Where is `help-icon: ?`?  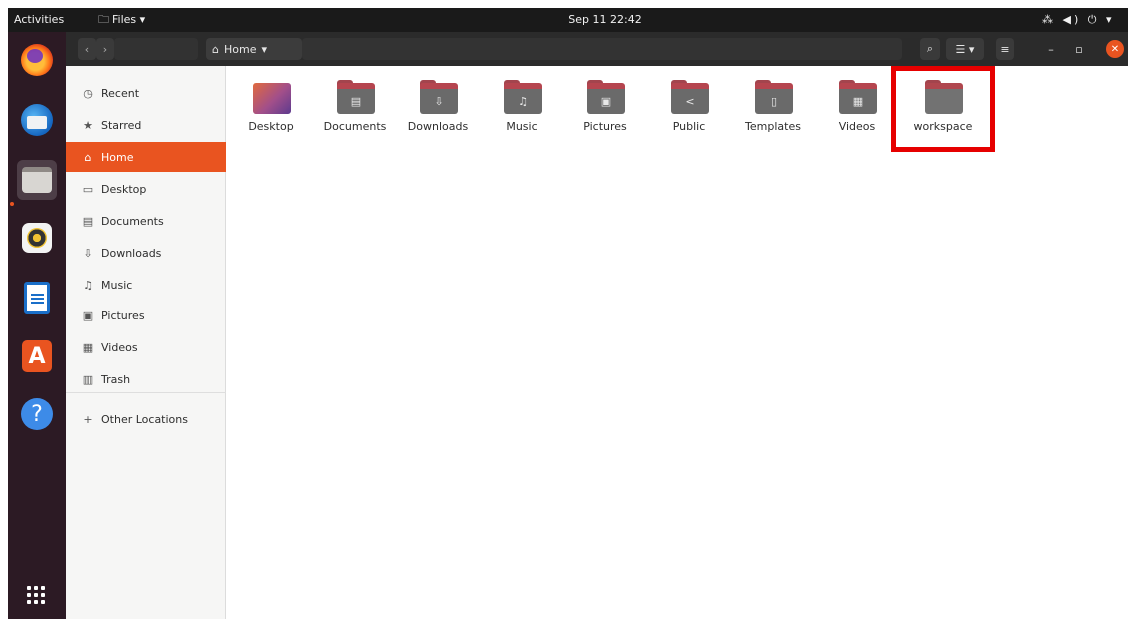 help-icon: ? is located at coordinates (37, 414).